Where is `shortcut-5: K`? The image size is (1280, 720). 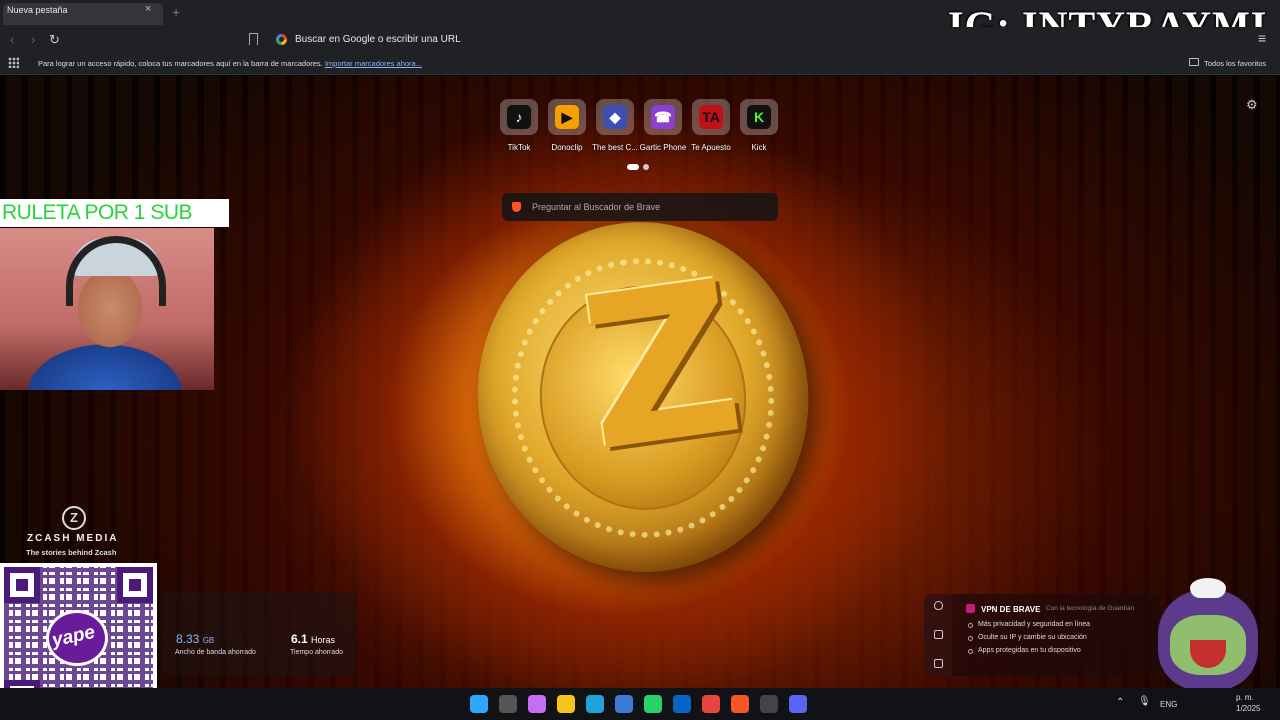 shortcut-5: K is located at coordinates (759, 117).